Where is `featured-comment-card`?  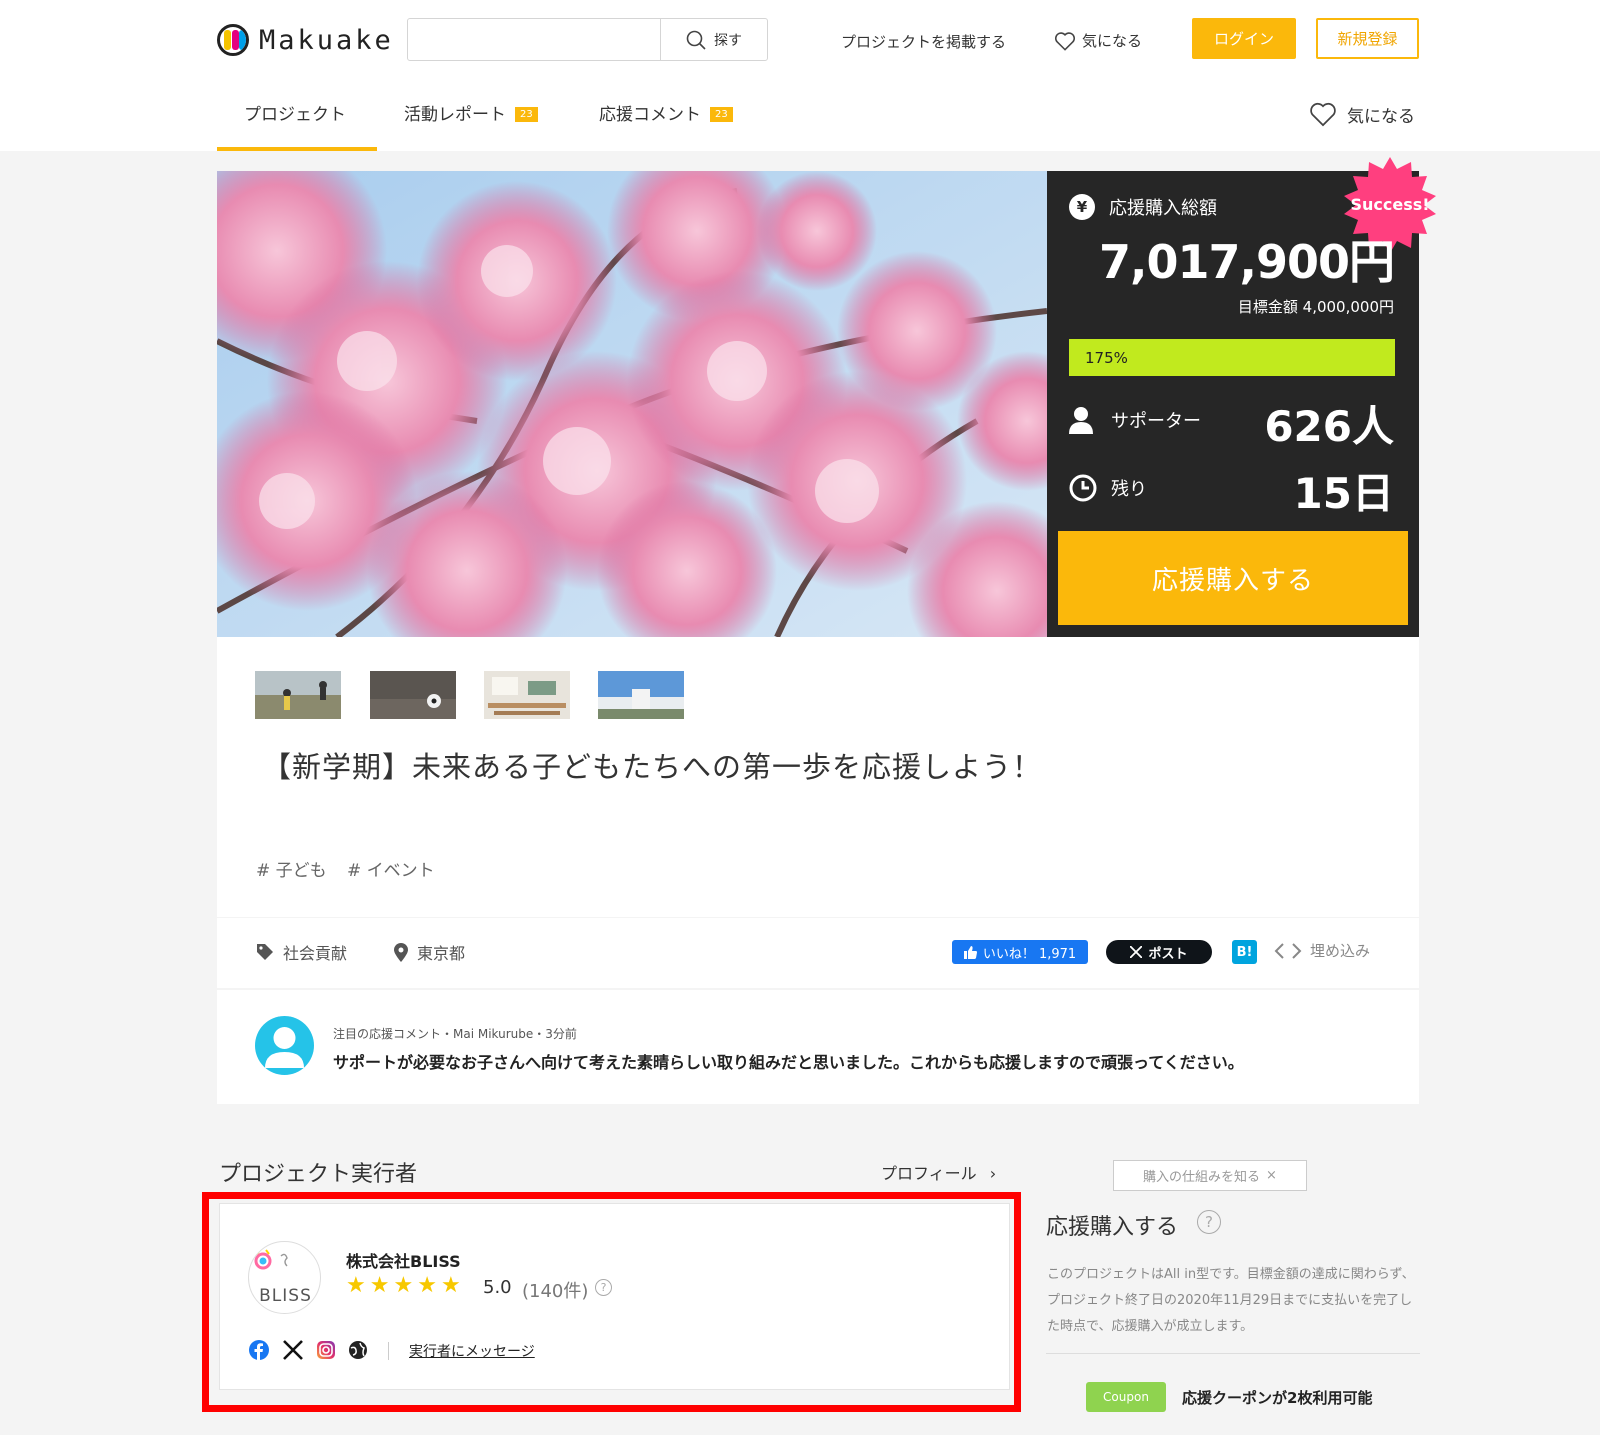
featured-comment-card is located at coordinates (818, 1047).